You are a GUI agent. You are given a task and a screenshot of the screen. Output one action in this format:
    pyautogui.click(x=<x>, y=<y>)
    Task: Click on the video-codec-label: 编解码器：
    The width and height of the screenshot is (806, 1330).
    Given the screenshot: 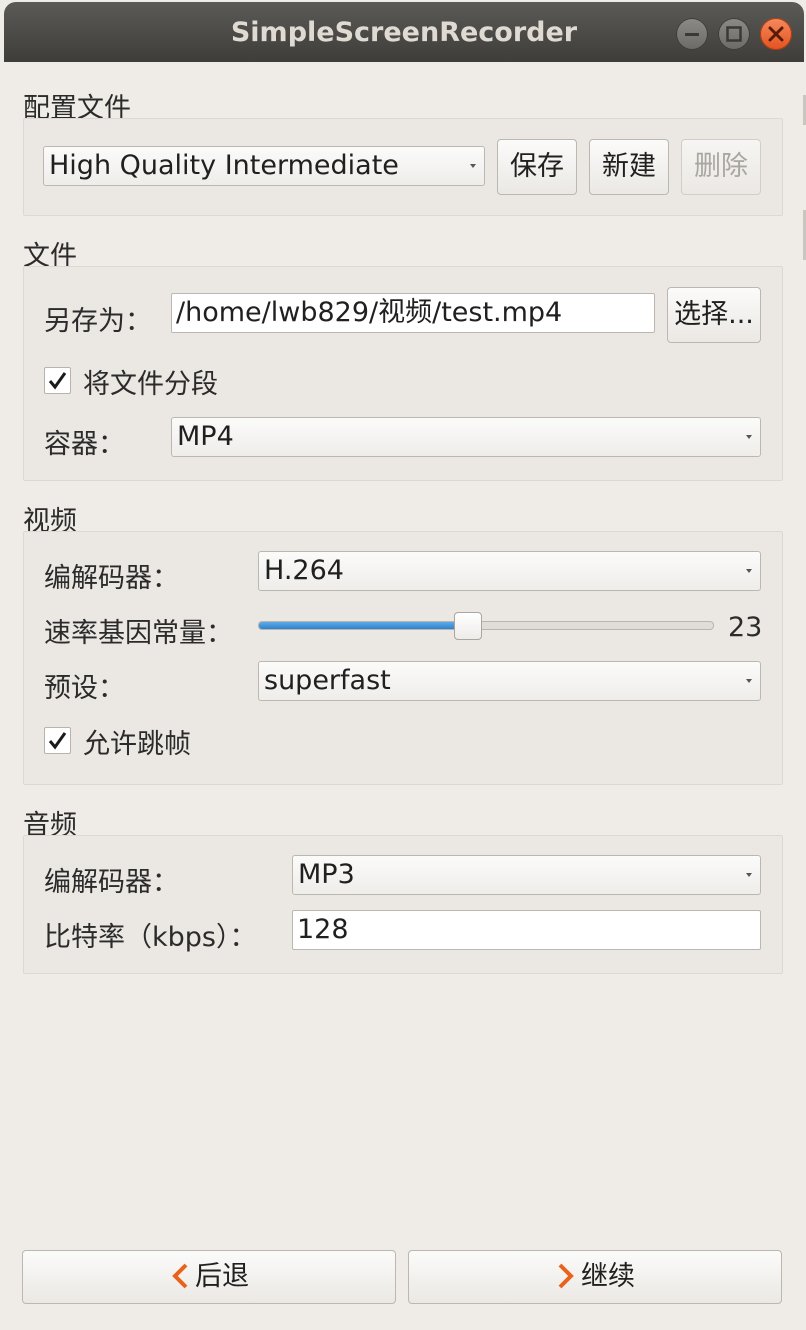 What is the action you would take?
    pyautogui.click(x=111, y=578)
    